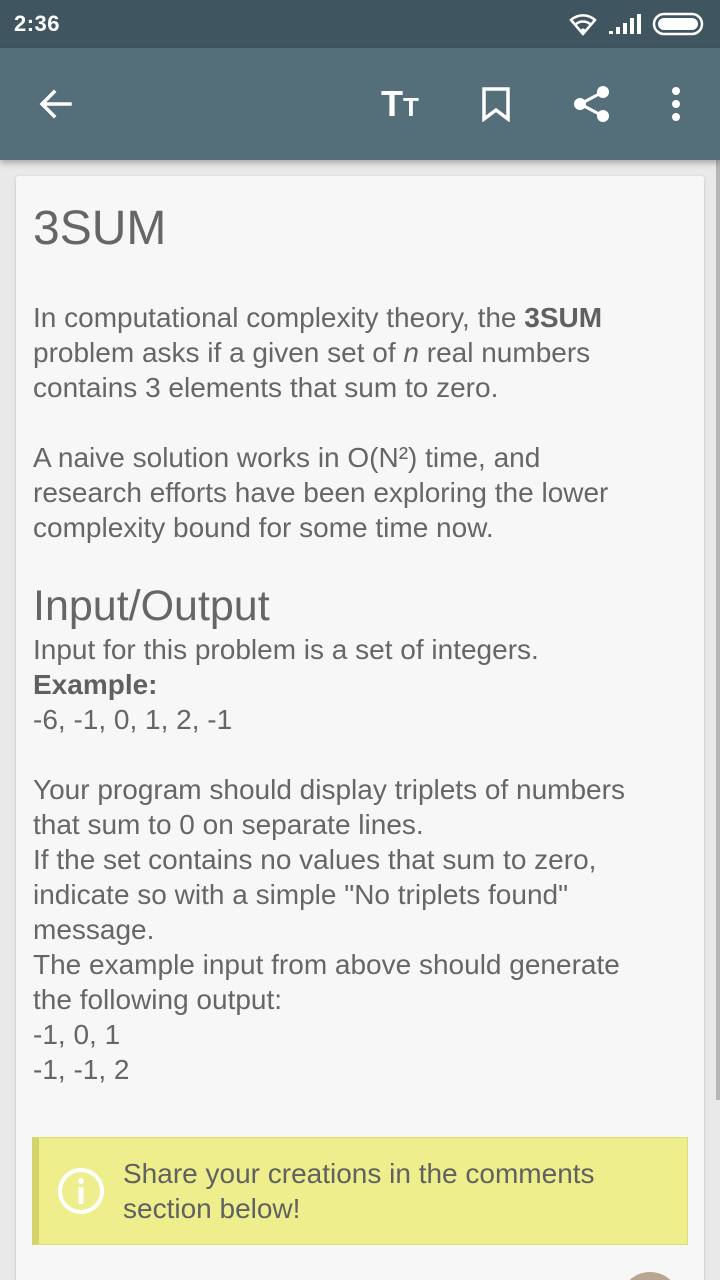  Describe the element at coordinates (360, 104) in the screenshot. I see `app-bar: TT` at that location.